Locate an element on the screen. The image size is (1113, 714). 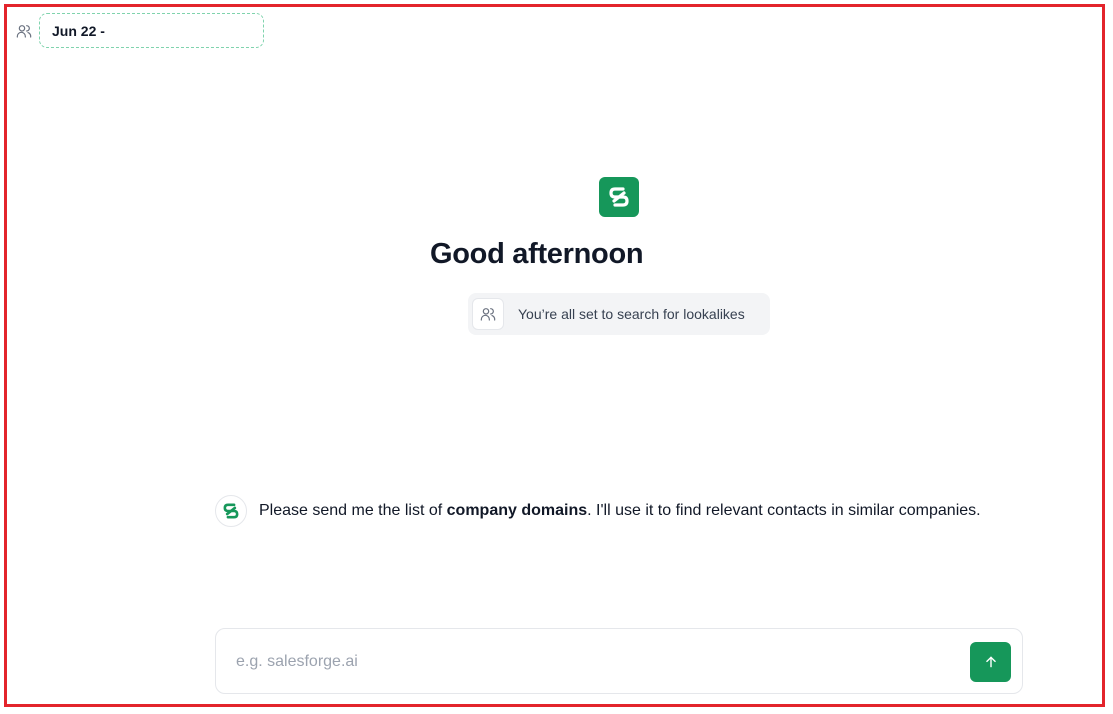
send-button is located at coordinates (990, 662).